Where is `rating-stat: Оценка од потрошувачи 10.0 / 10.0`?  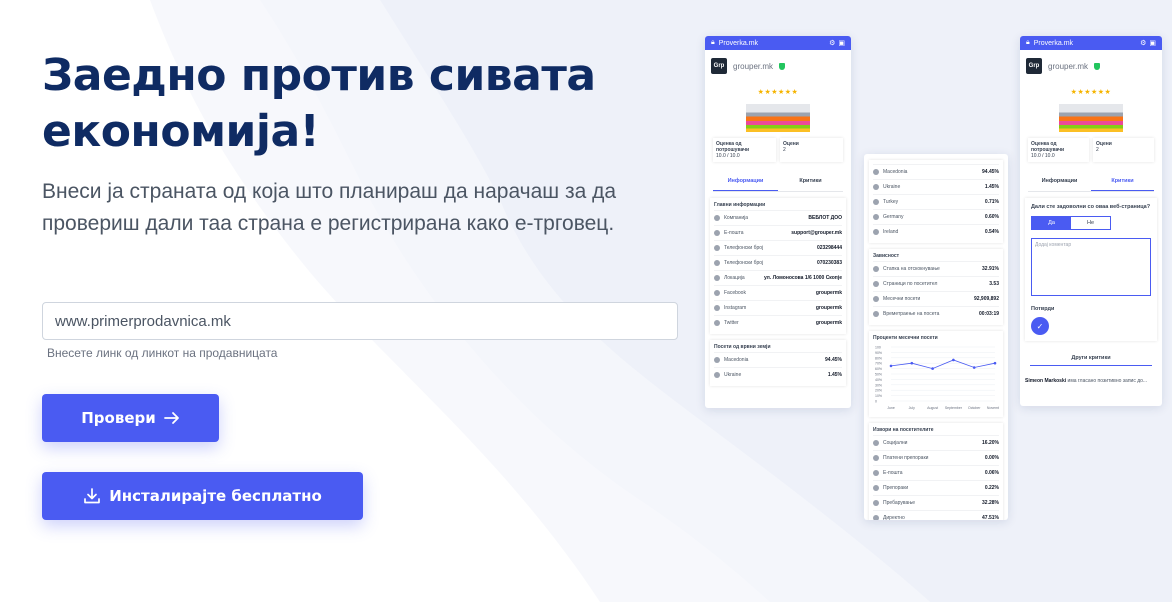
rating-stat: Оценка од потрошувачи 10.0 / 10.0 is located at coordinates (1058, 150).